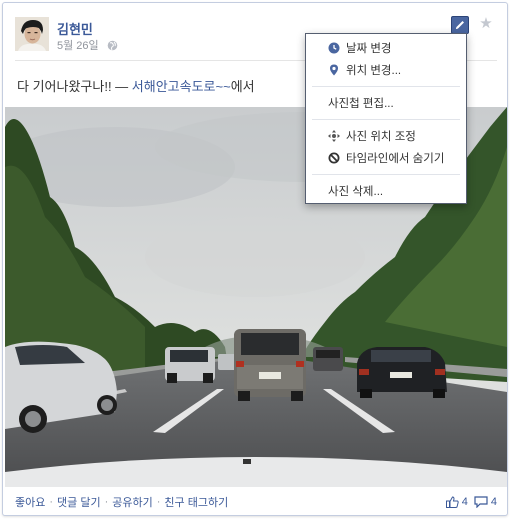 The image size is (512, 520). I want to click on location-link: 서해안고속도로~~, so click(181, 86).